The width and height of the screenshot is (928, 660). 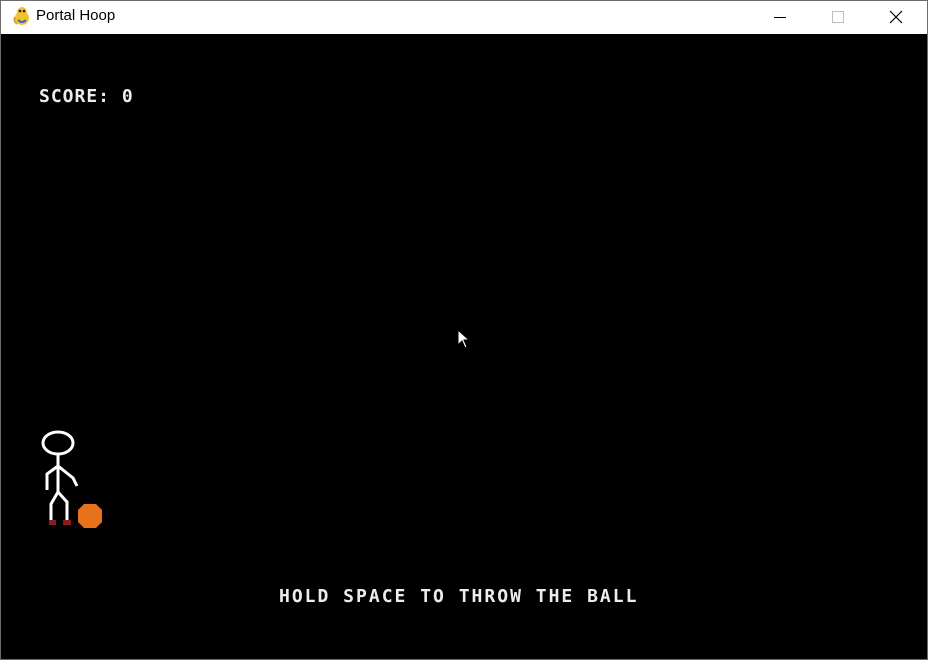 What do you see at coordinates (459, 596) in the screenshot?
I see `instruction-text: HOLD SPACE TO THROW THE BALL` at bounding box center [459, 596].